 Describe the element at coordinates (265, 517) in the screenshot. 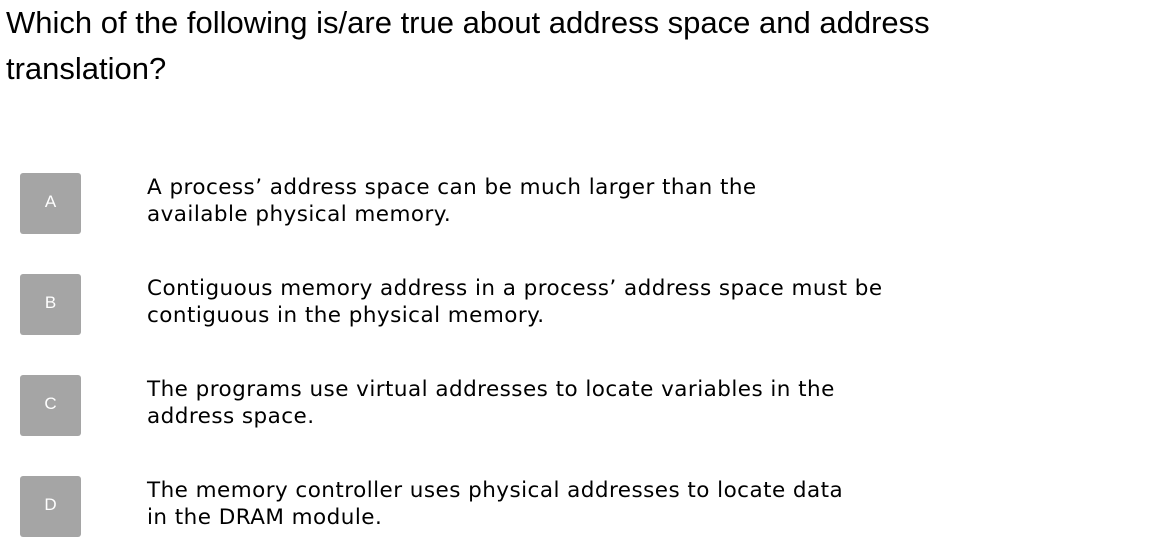

I see `option-d-line-2: in the DRAM module.` at that location.